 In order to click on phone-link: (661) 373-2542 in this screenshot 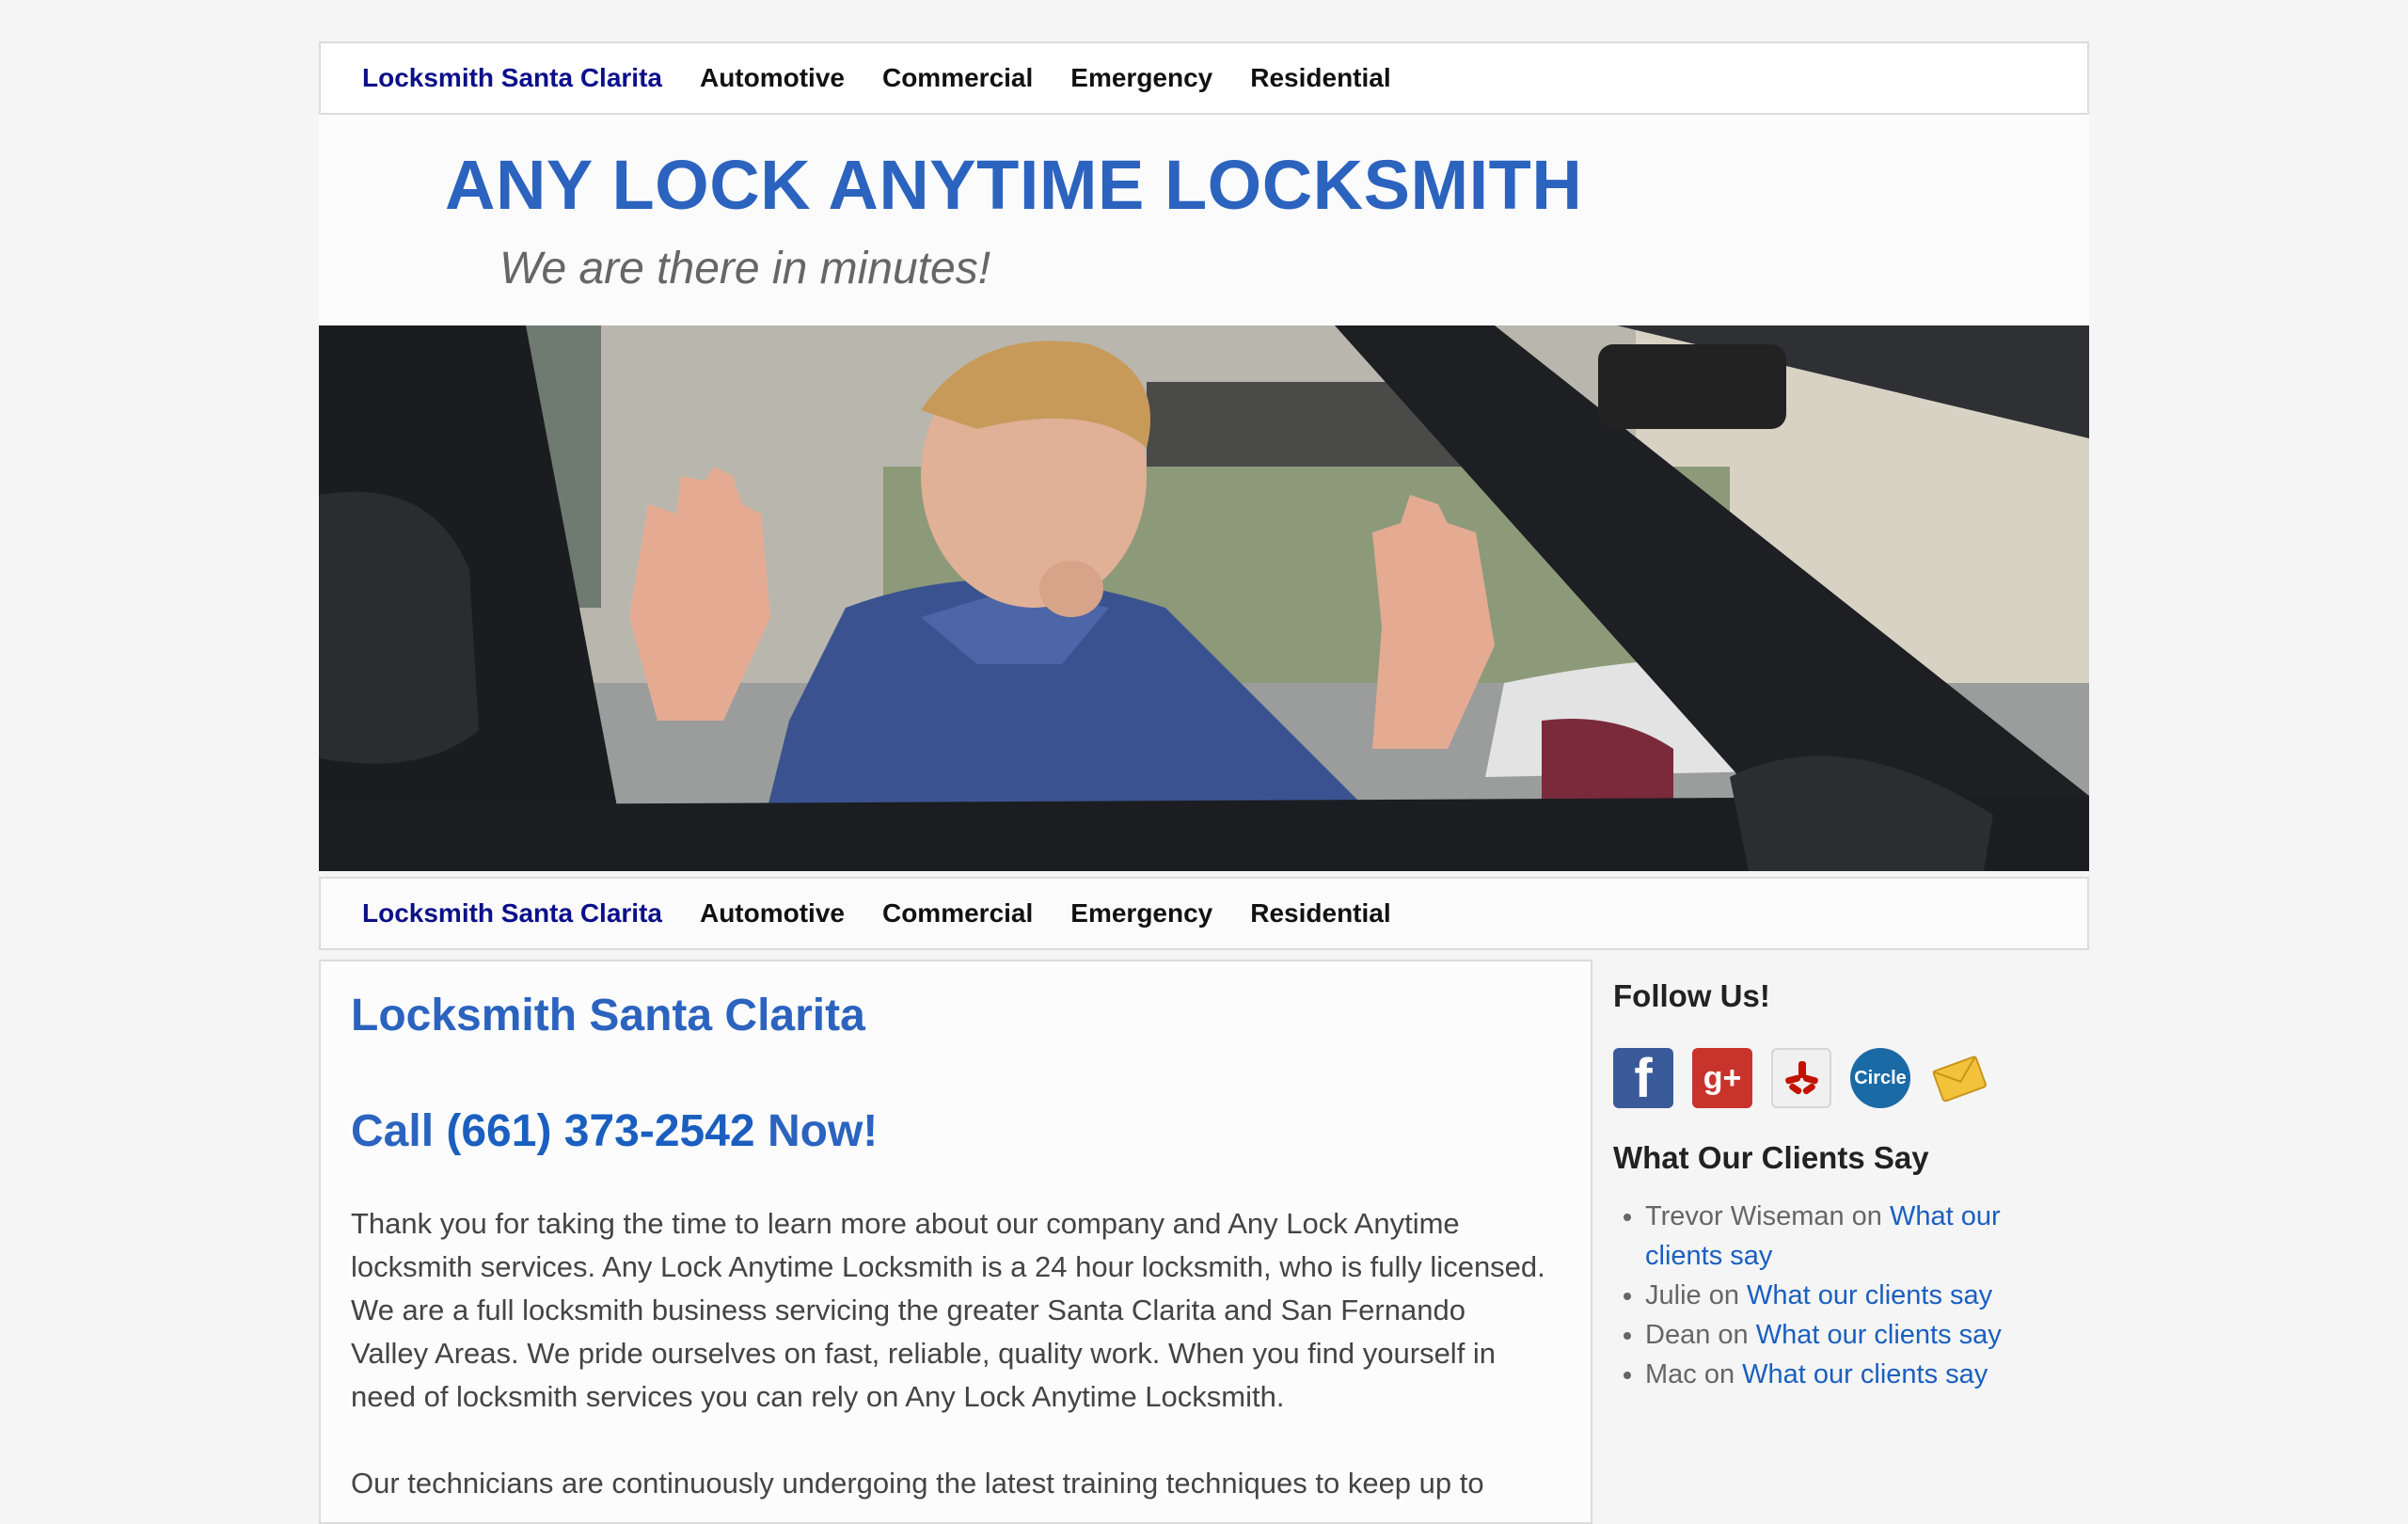, I will do `click(600, 1131)`.